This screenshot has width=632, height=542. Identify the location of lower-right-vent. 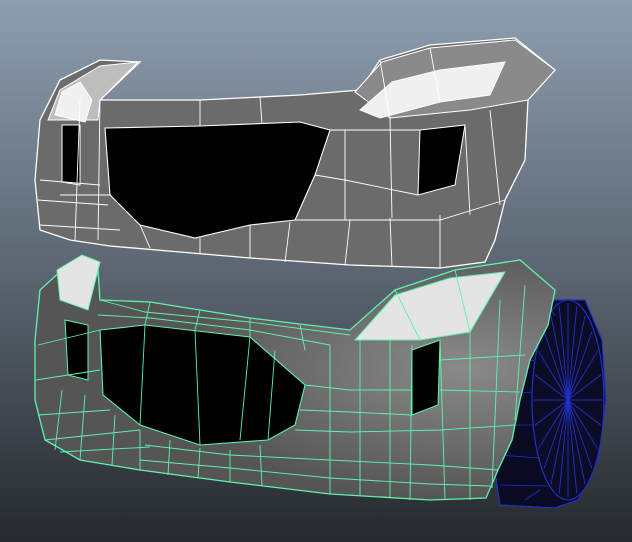
(426, 377).